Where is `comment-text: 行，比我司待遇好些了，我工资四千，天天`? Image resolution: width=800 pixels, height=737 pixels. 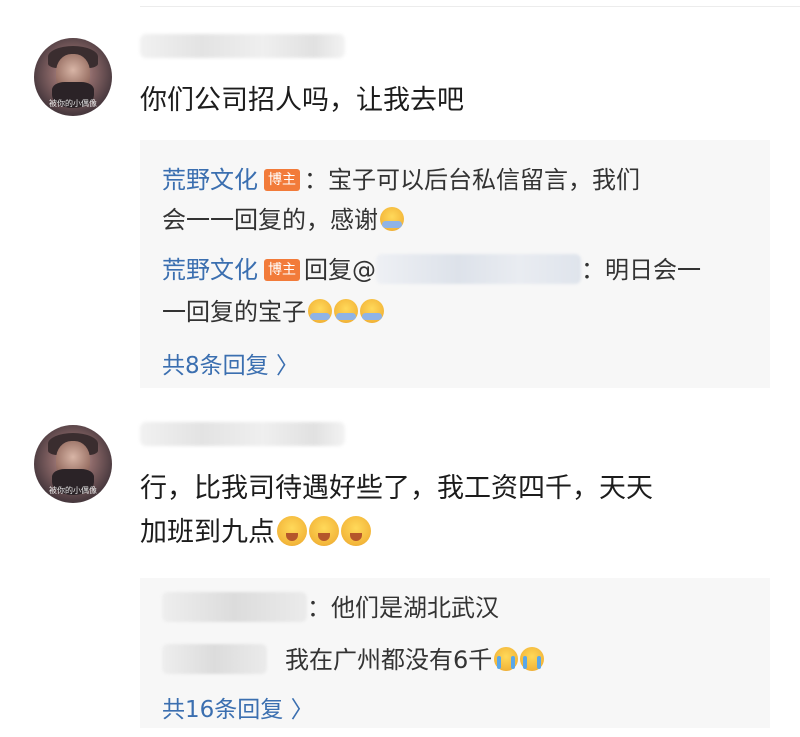
comment-text: 行，比我司待遇好些了，我工资四千，天天 is located at coordinates (396, 488).